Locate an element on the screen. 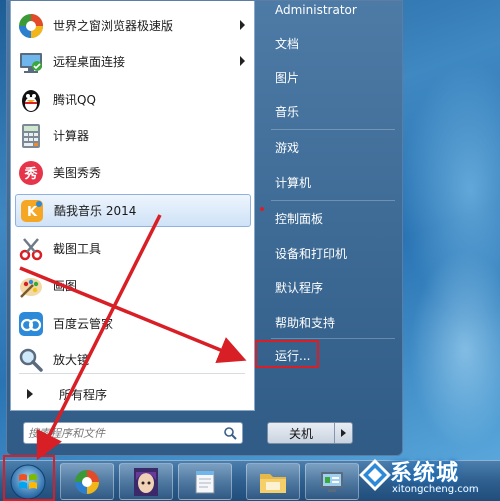  menu-item-label: 世界之窗浏览器极速版 is located at coordinates (113, 26).